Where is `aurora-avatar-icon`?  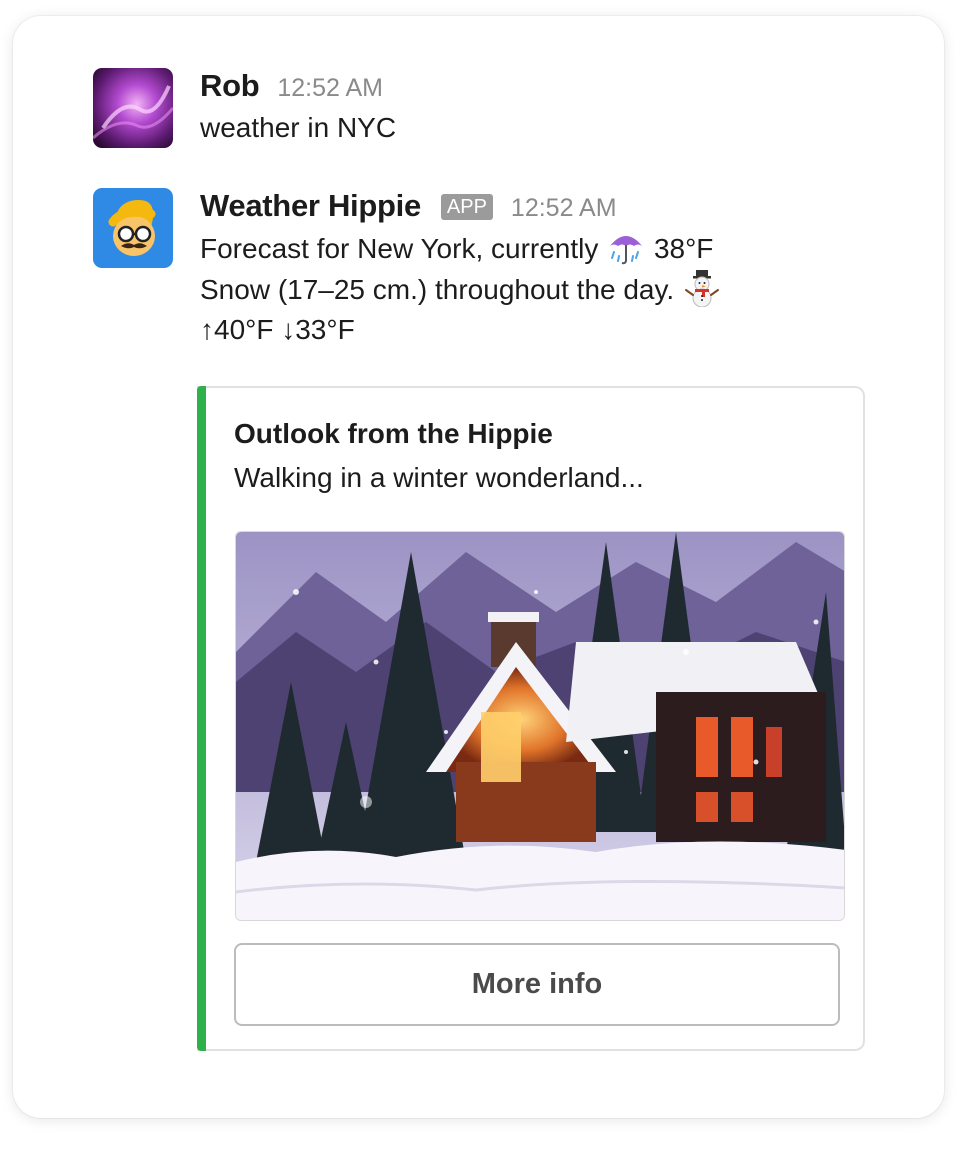
aurora-avatar-icon is located at coordinates (133, 108).